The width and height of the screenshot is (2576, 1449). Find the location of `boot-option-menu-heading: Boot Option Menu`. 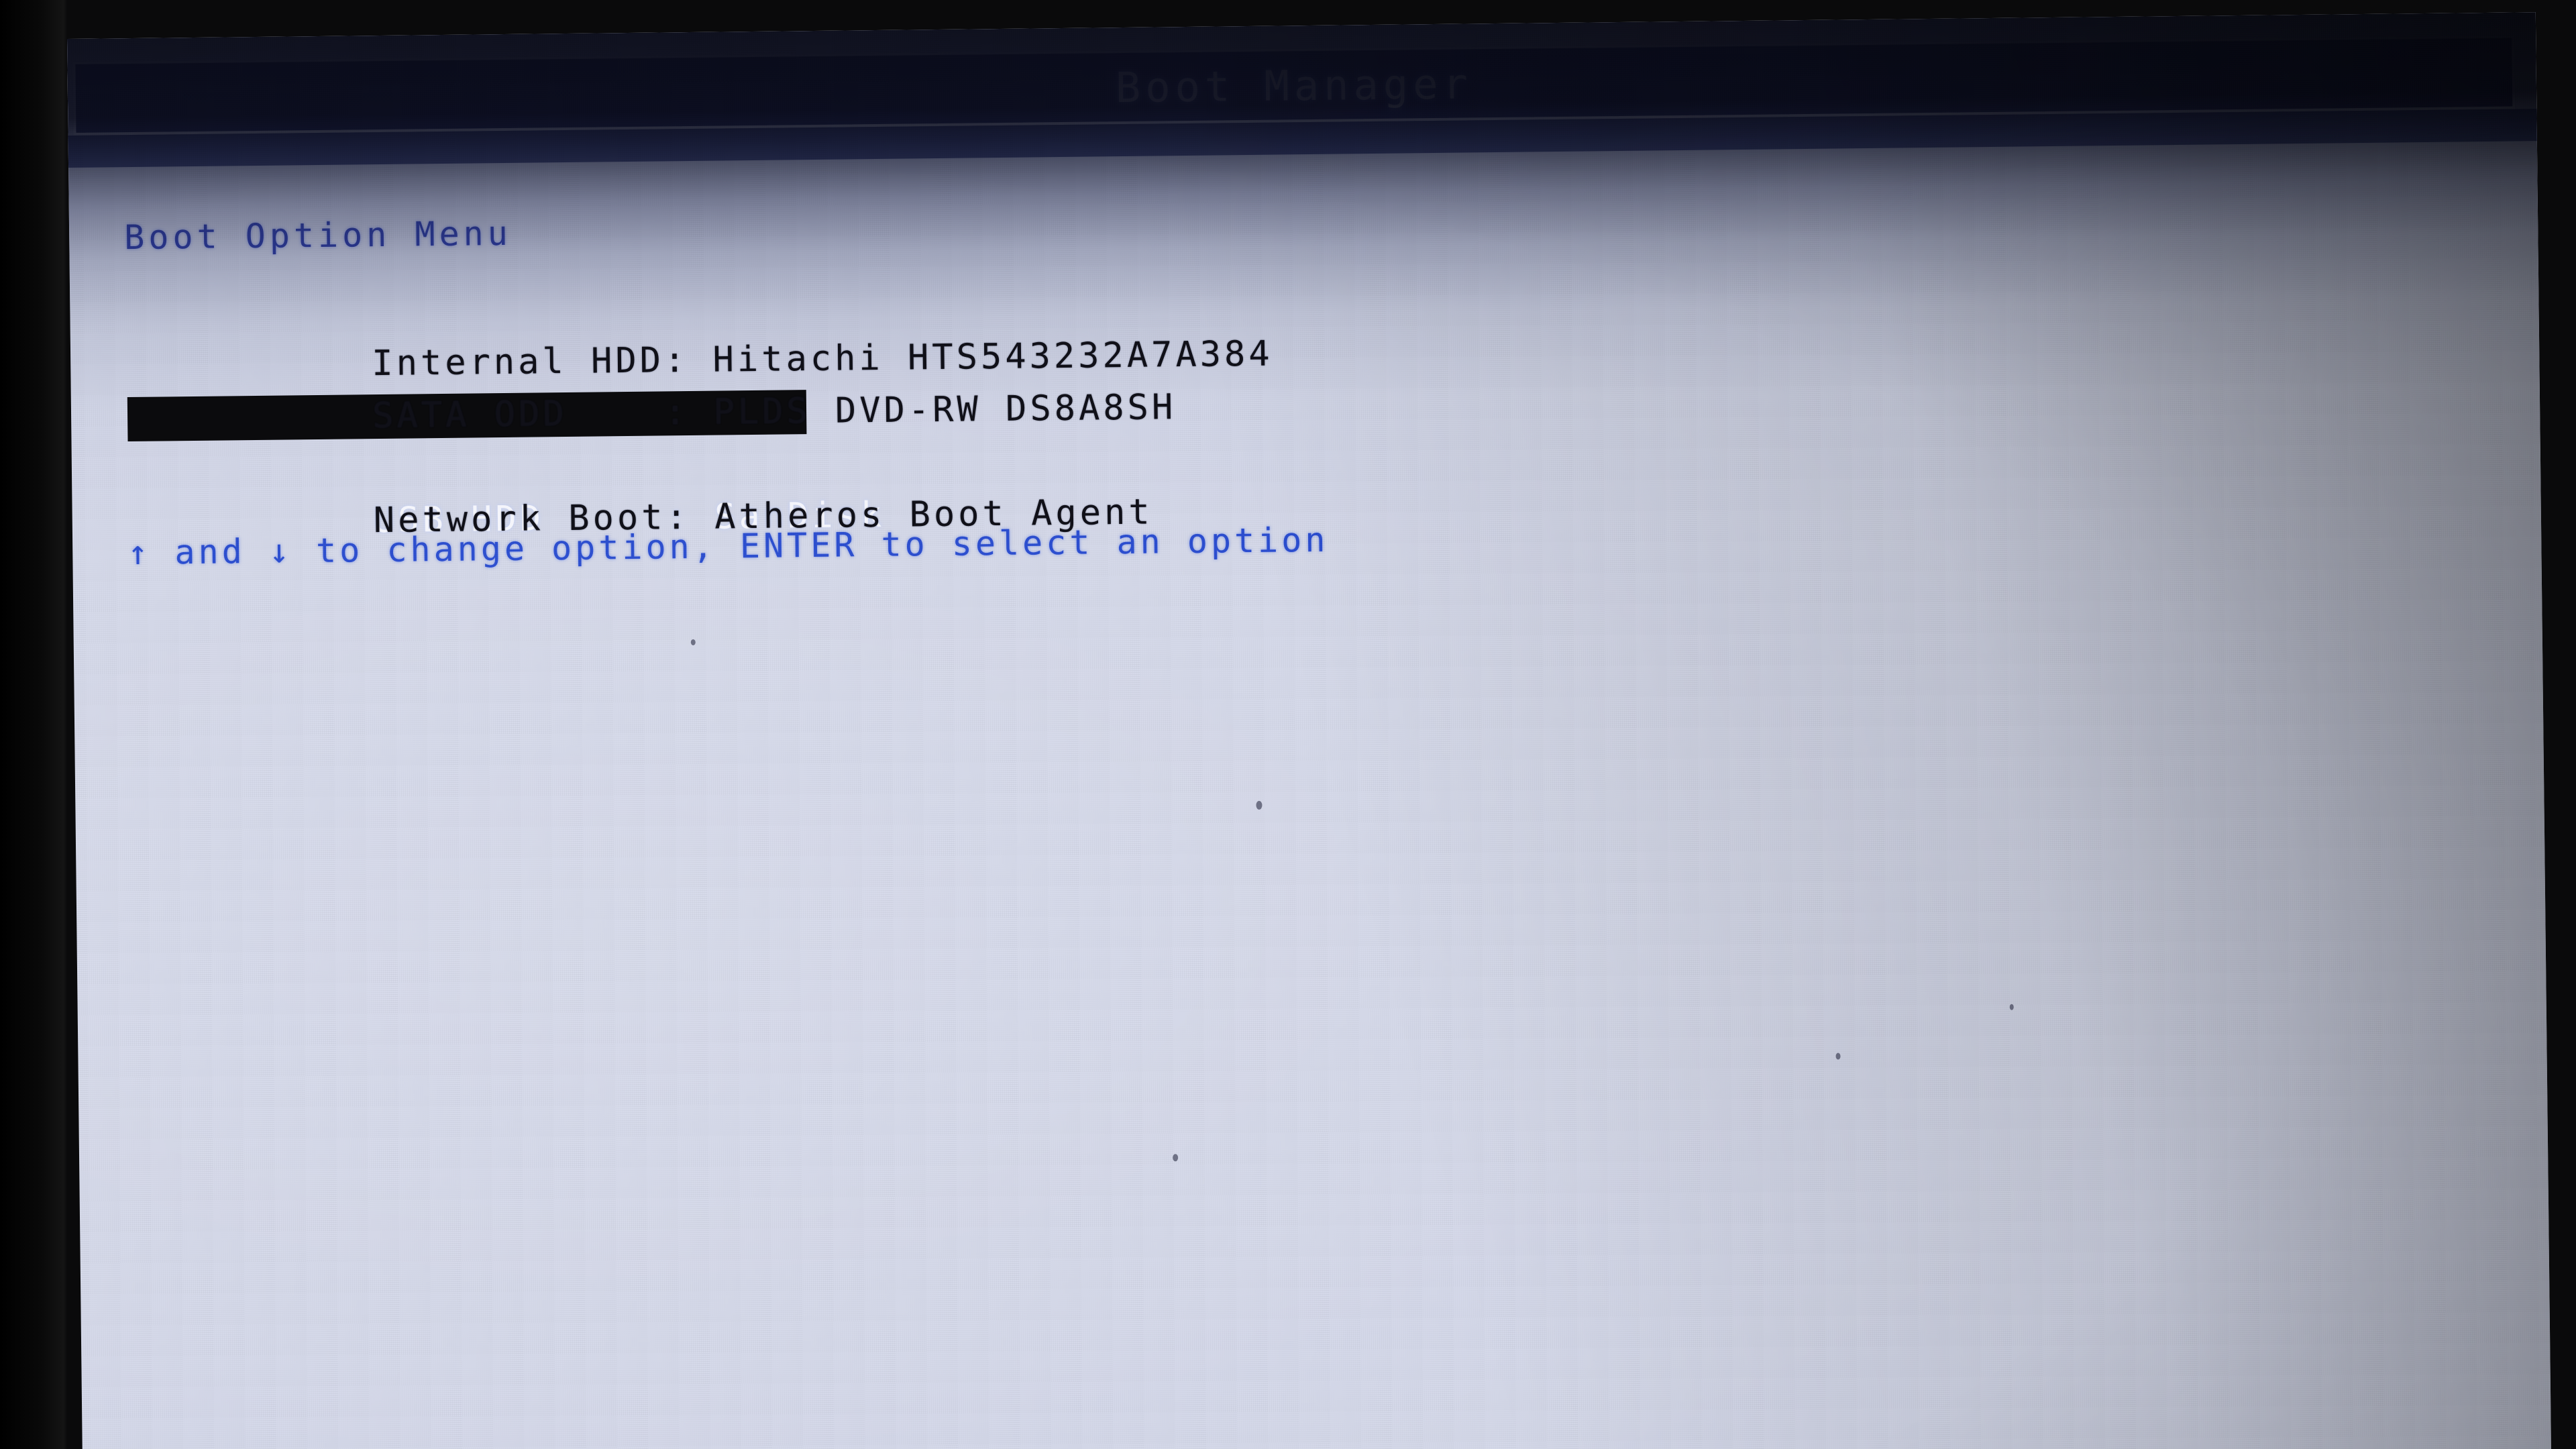

boot-option-menu-heading: Boot Option Menu is located at coordinates (318, 235).